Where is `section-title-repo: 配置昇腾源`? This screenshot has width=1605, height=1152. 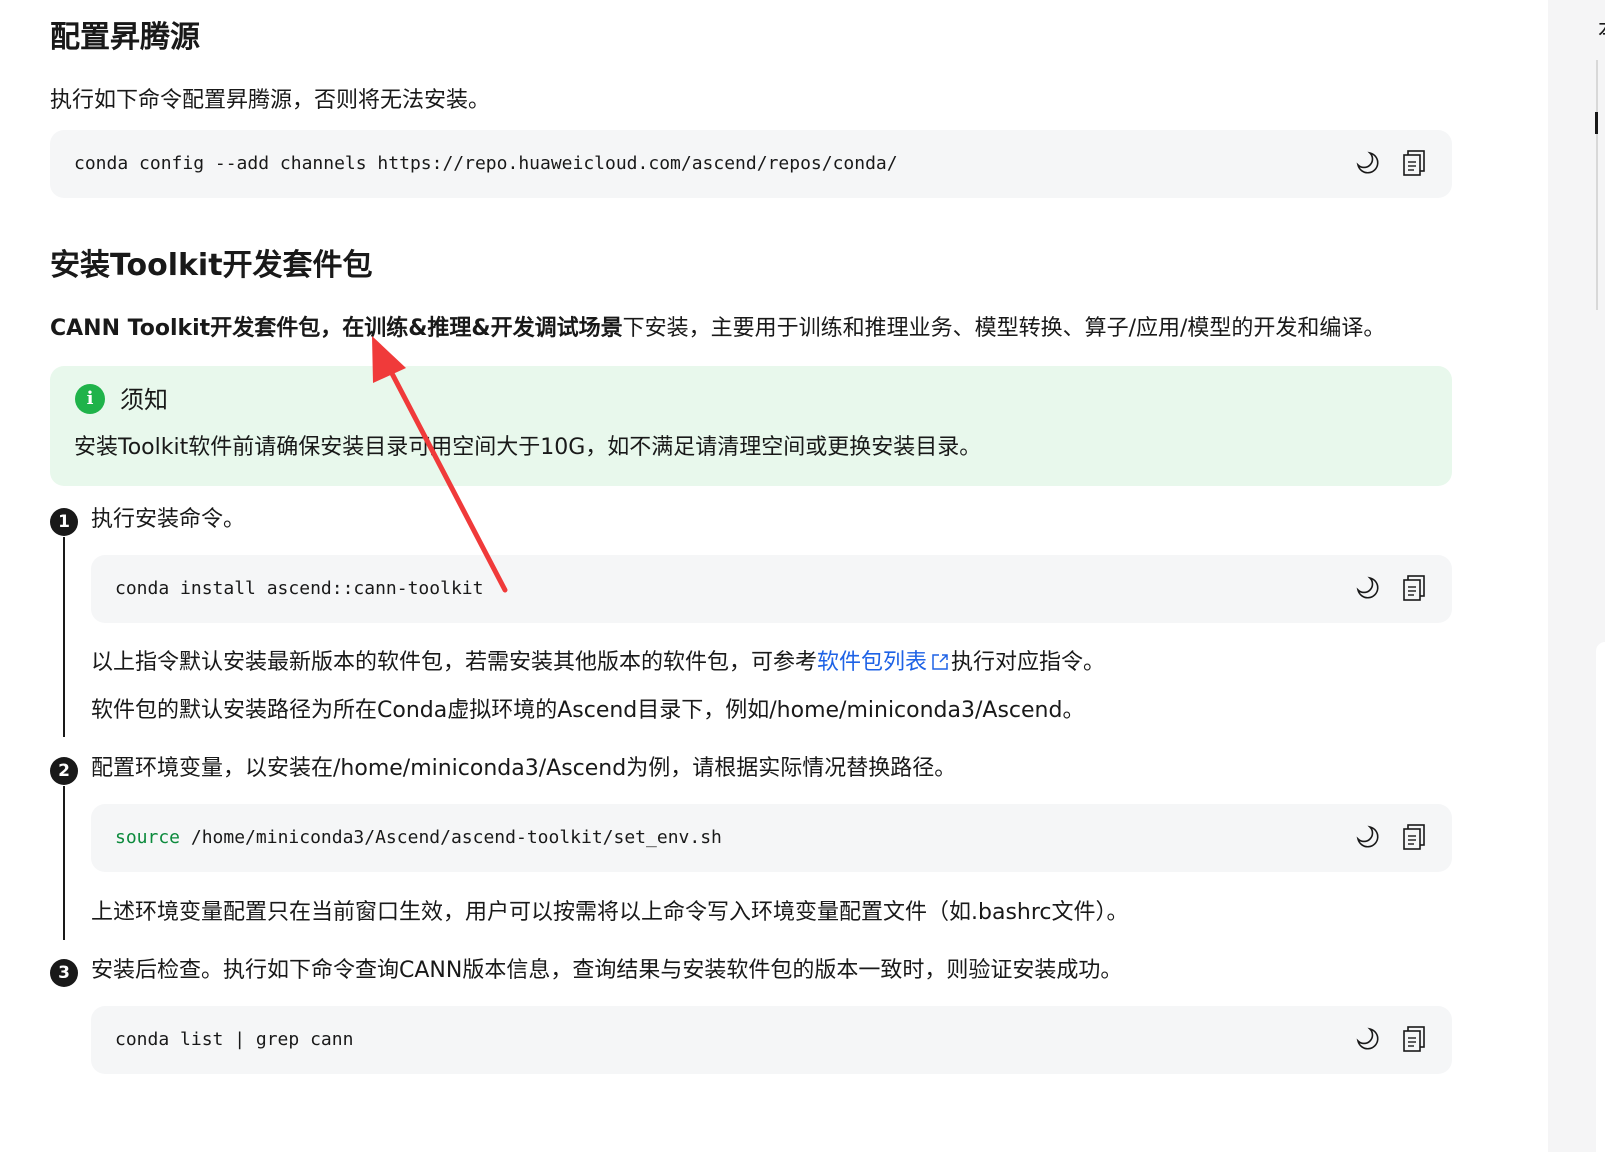
section-title-repo: 配置昇腾源 is located at coordinates (125, 37).